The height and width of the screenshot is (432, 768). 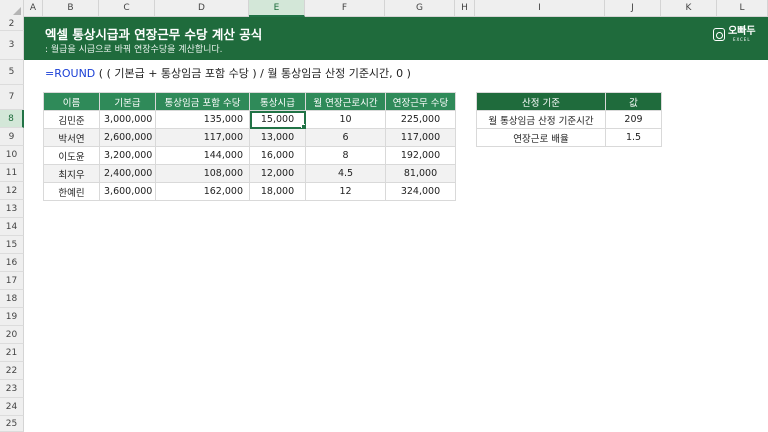 What do you see at coordinates (345, 191) in the screenshot?
I see `cell-overtime-hours: 12` at bounding box center [345, 191].